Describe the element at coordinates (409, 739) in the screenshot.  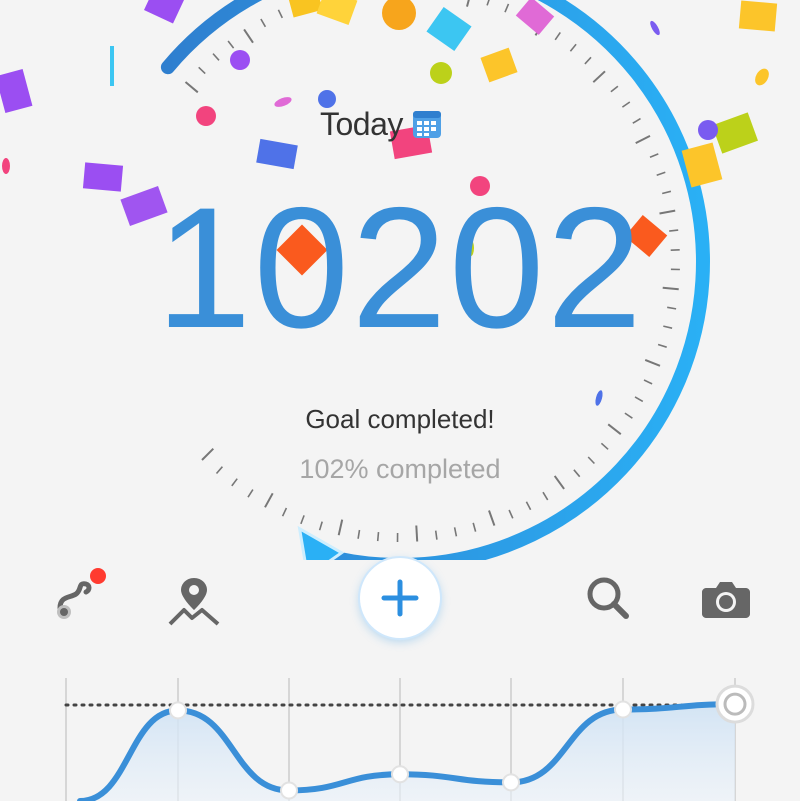
I see `step-trend-chart` at that location.